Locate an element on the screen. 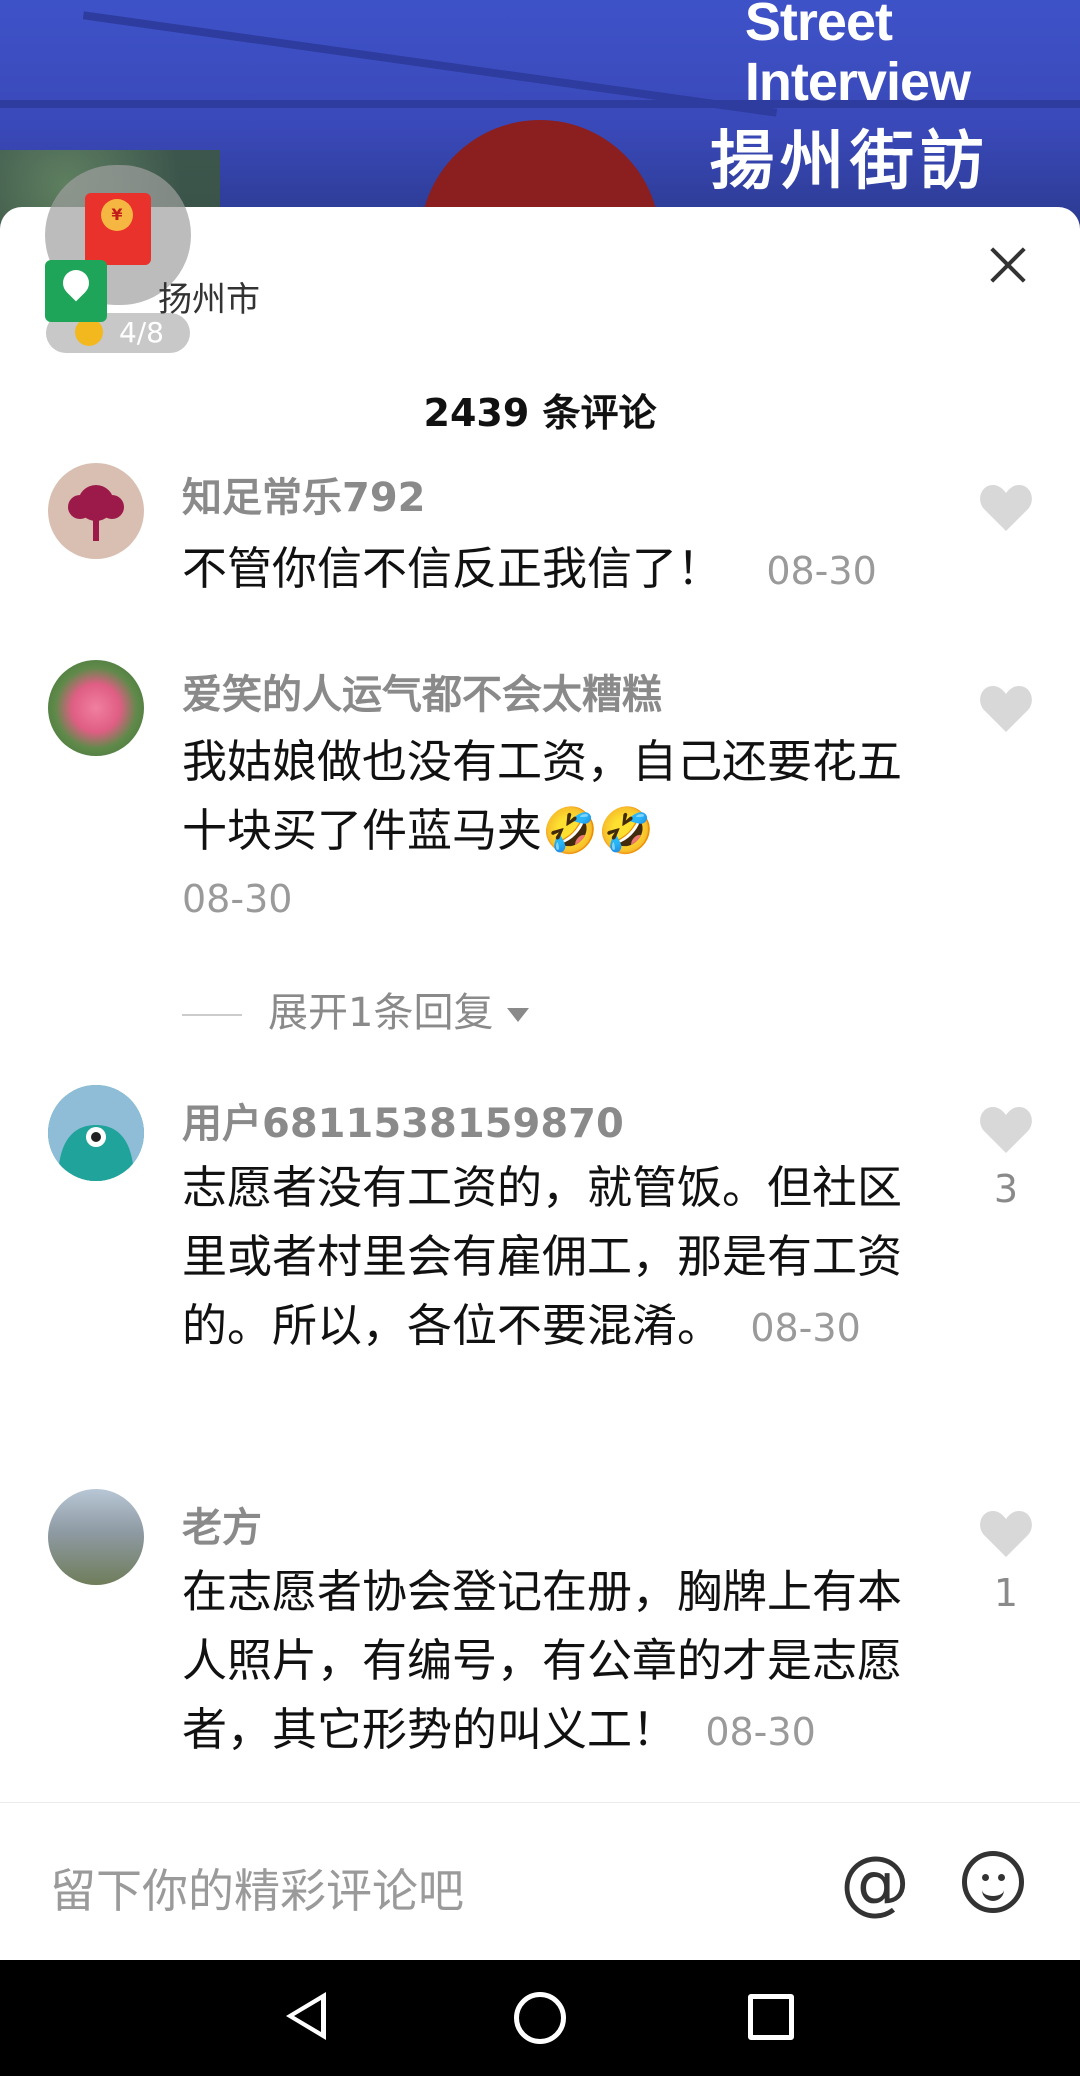  map-pin-icon is located at coordinates (76, 291).